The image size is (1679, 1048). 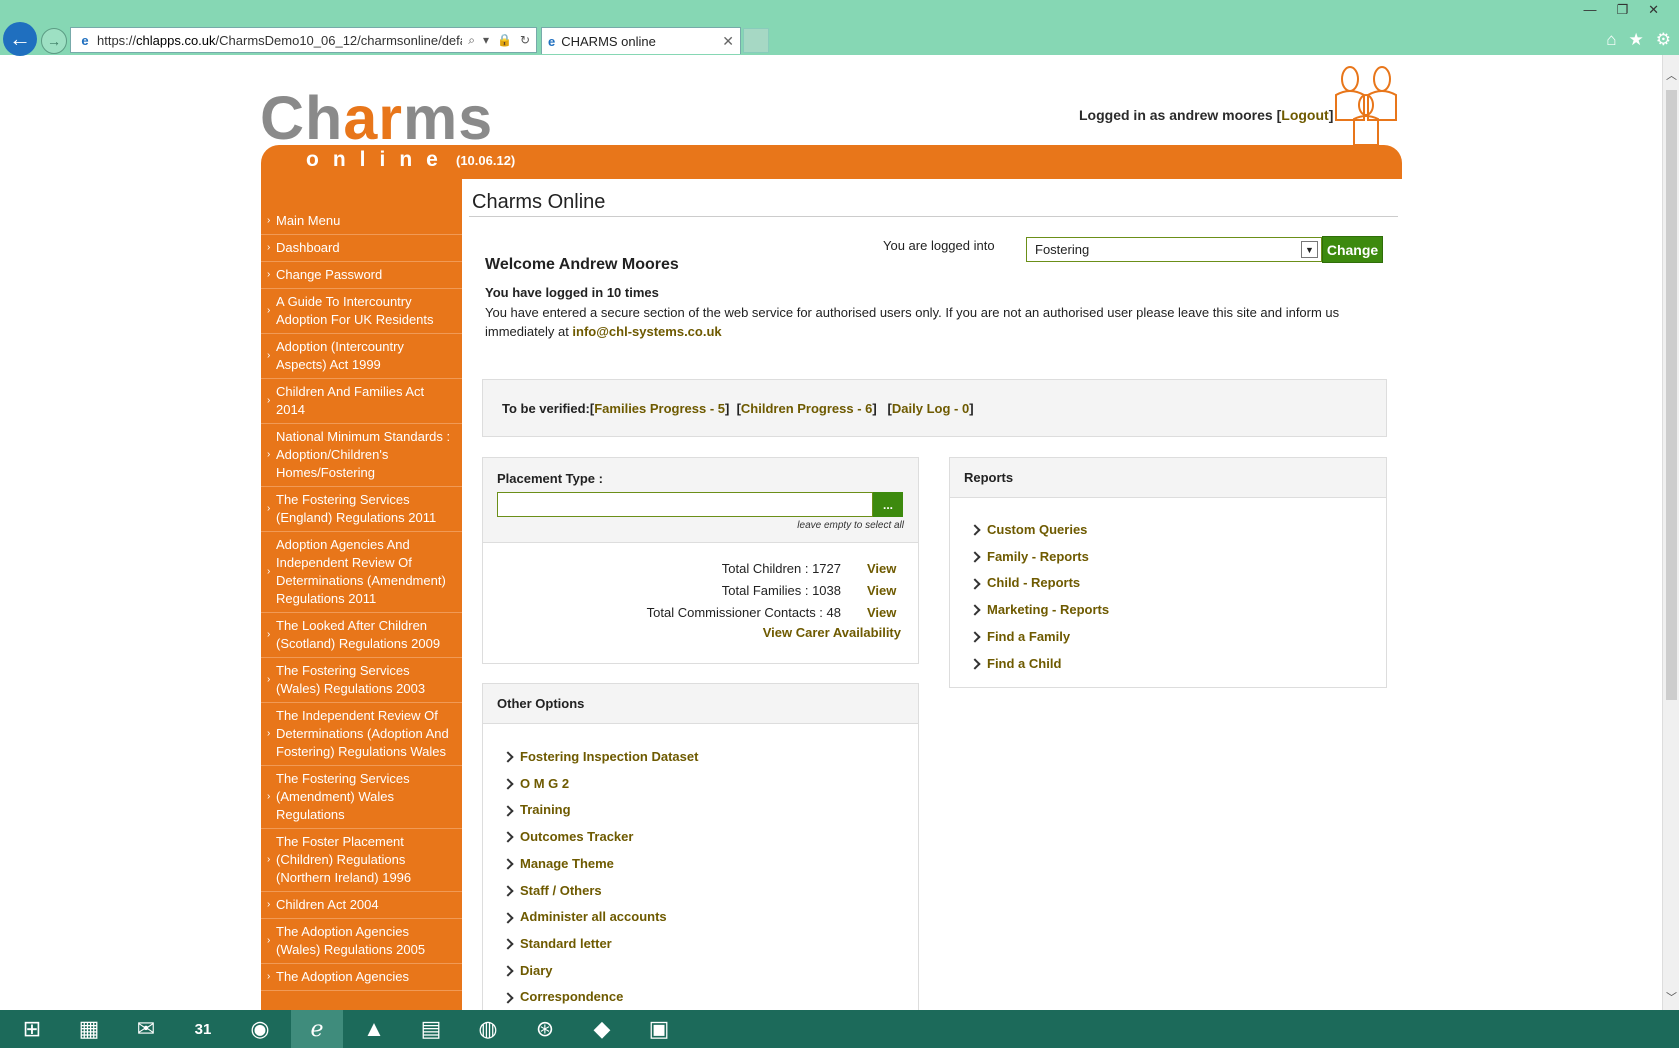 What do you see at coordinates (1671, 75) in the screenshot?
I see `scroll-up-icon: ︿` at bounding box center [1671, 75].